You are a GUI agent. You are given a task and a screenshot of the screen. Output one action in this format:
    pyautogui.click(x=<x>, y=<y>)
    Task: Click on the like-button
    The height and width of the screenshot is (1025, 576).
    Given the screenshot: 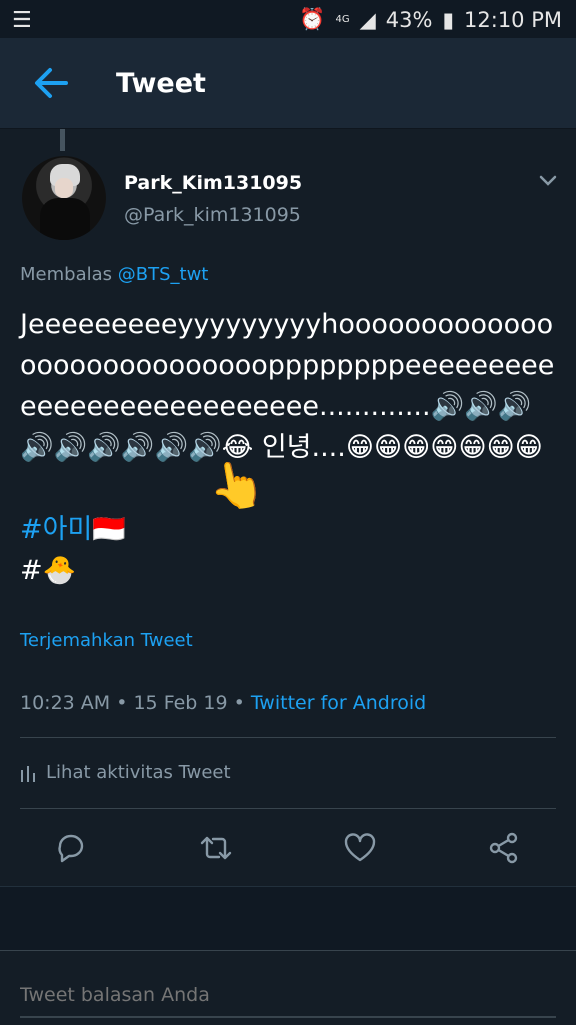 What is the action you would take?
    pyautogui.click(x=360, y=848)
    